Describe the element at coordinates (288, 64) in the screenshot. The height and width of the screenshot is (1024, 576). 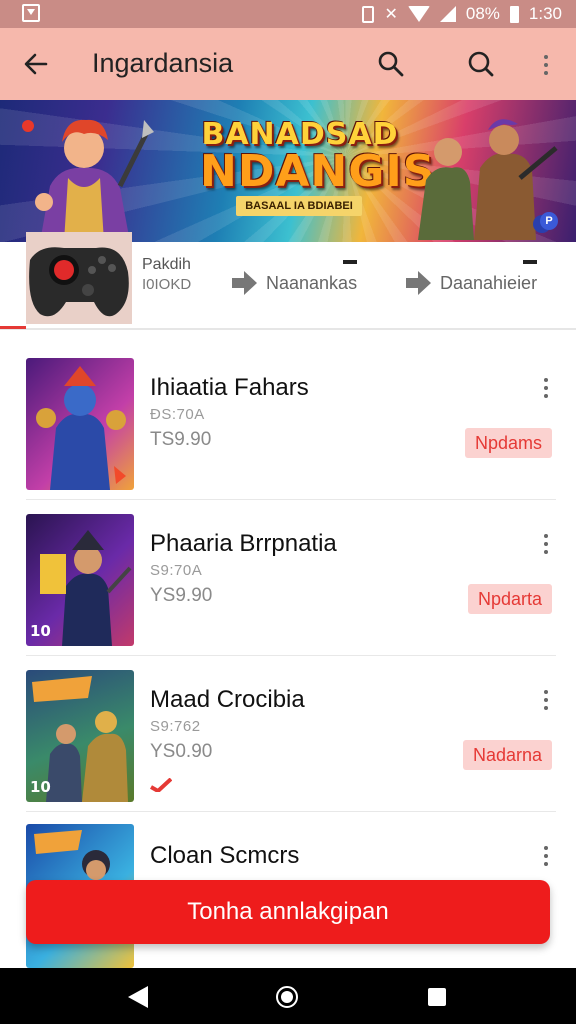
I see `app-bar: Ingardansia` at that location.